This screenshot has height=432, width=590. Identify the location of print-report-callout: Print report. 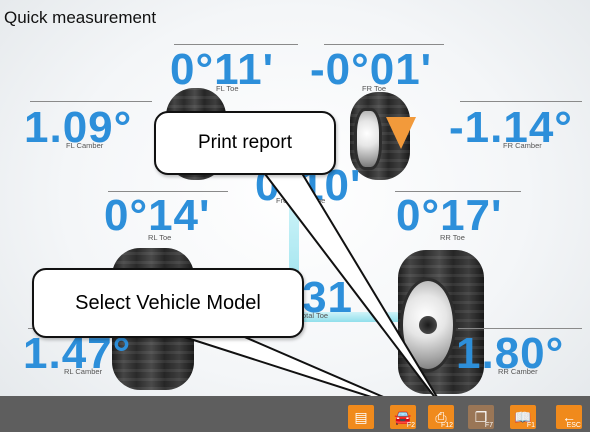
(245, 143).